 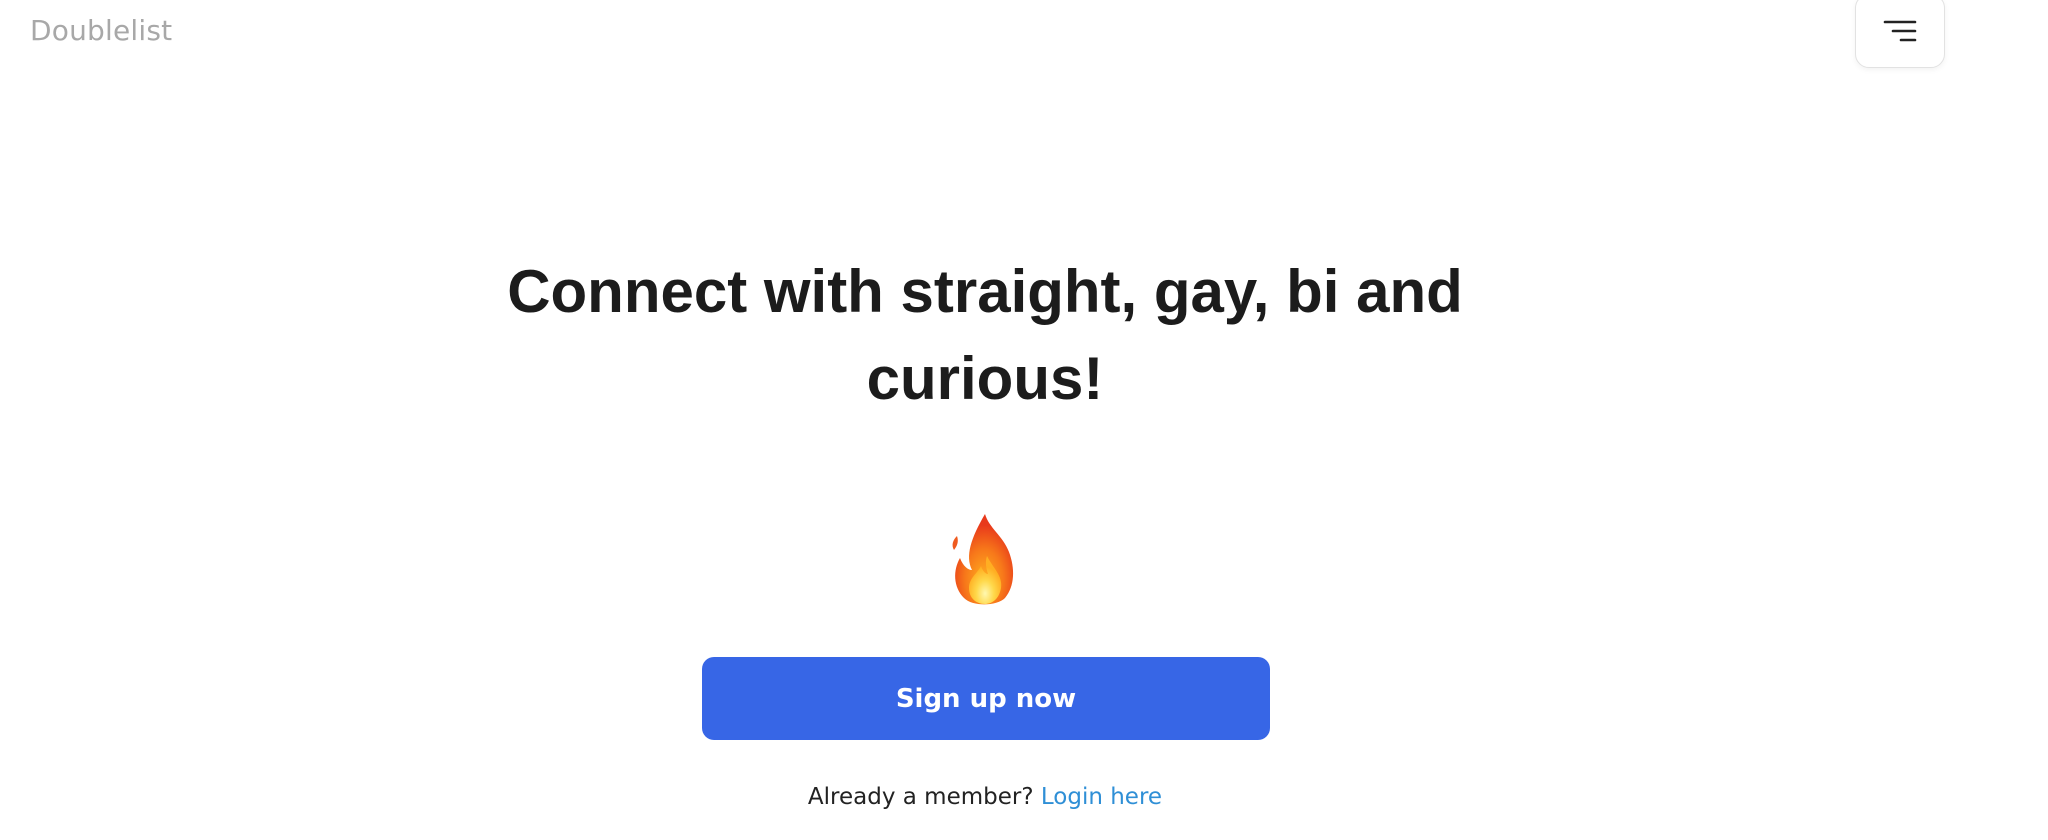 What do you see at coordinates (1900, 31) in the screenshot?
I see `hamburger-menu-icon` at bounding box center [1900, 31].